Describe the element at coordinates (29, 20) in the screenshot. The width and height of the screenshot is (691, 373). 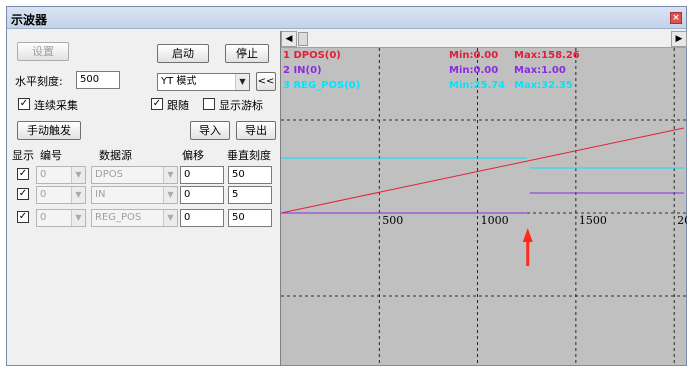
I see `window-title: 示波器` at that location.